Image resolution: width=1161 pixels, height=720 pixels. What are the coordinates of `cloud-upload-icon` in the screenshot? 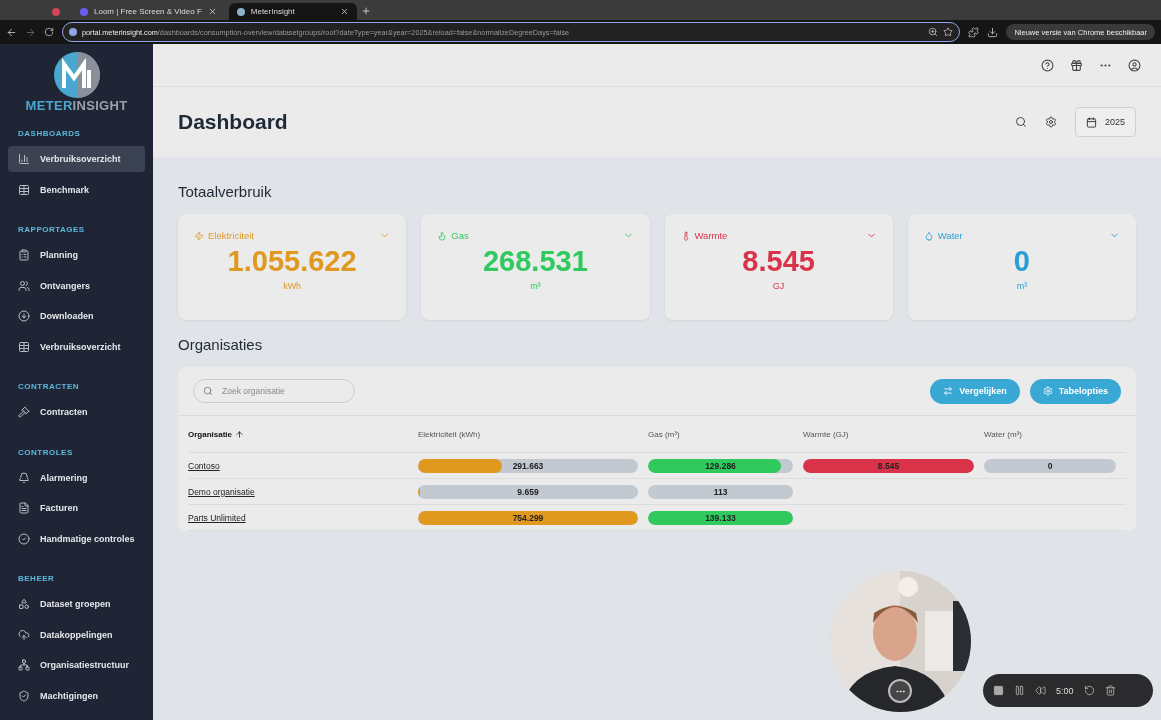 It's located at (24, 634).